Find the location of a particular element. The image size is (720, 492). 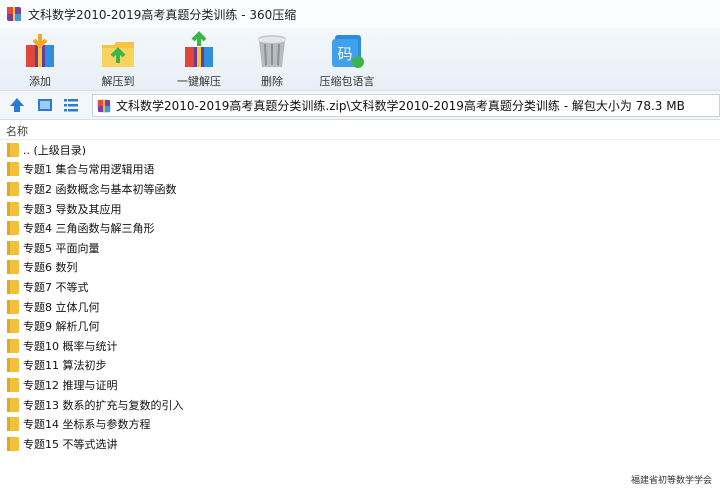

list-item: 专题2 函数概念与基本初等函数 is located at coordinates (360, 189).